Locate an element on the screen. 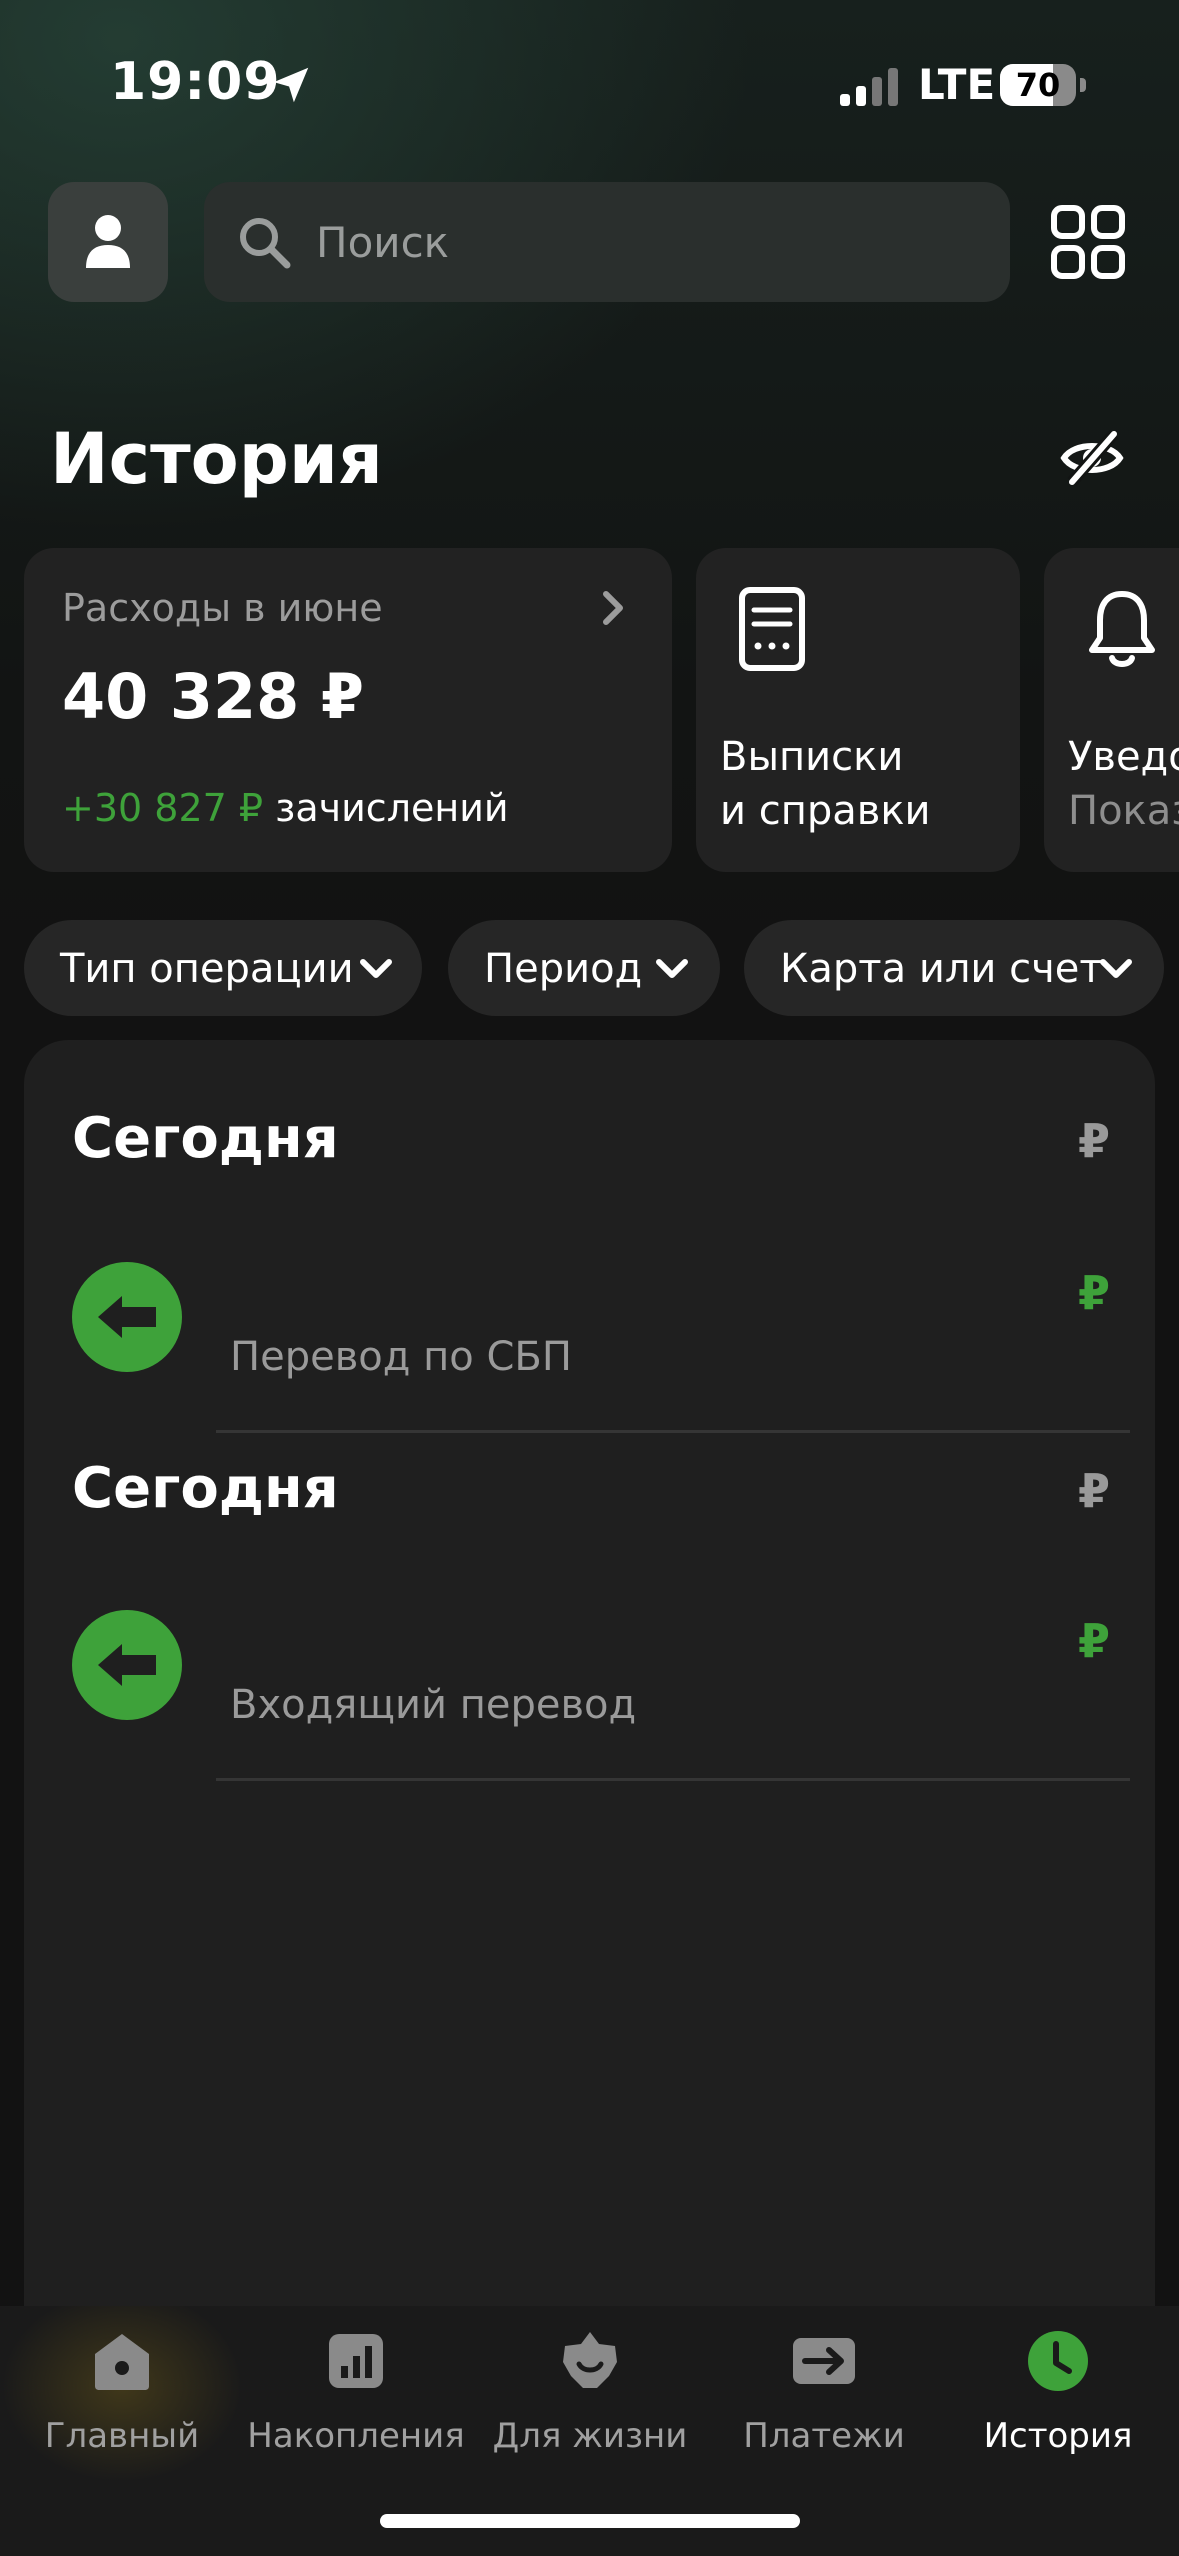 The image size is (1179, 2556). home-indicator is located at coordinates (590, 2521).